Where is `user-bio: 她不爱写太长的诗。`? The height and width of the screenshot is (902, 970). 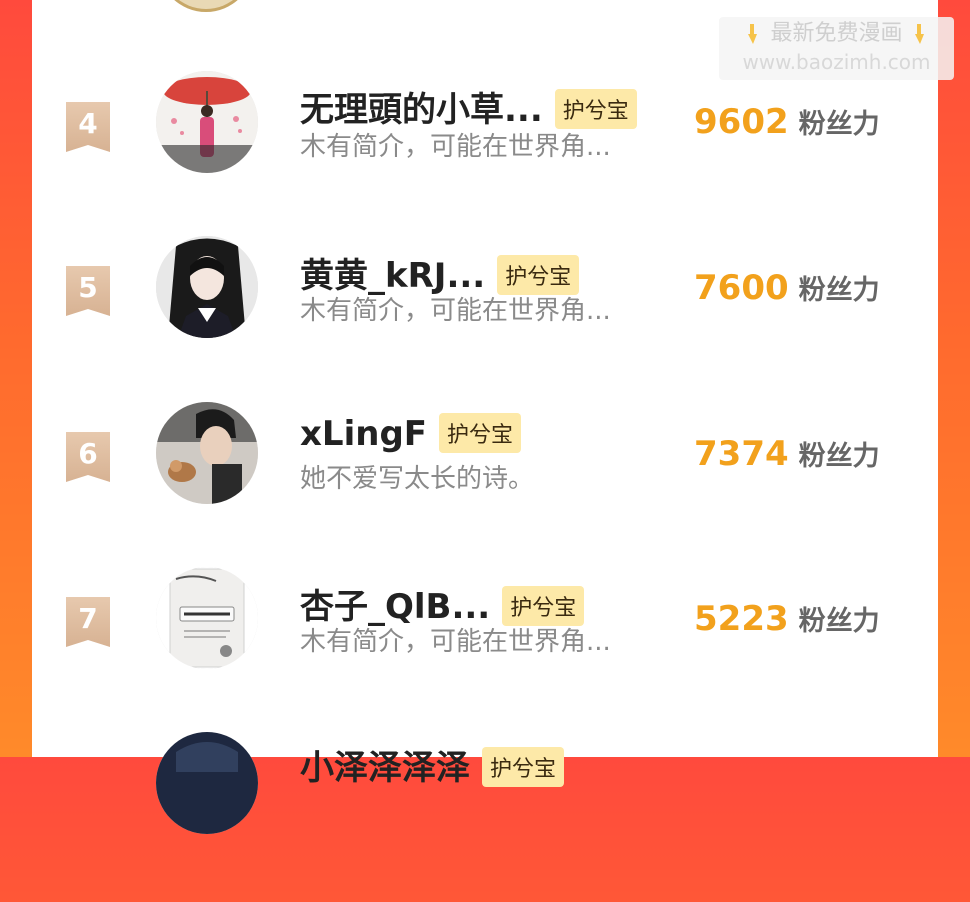
user-bio: 她不爱写太长的诗。 is located at coordinates (417, 479).